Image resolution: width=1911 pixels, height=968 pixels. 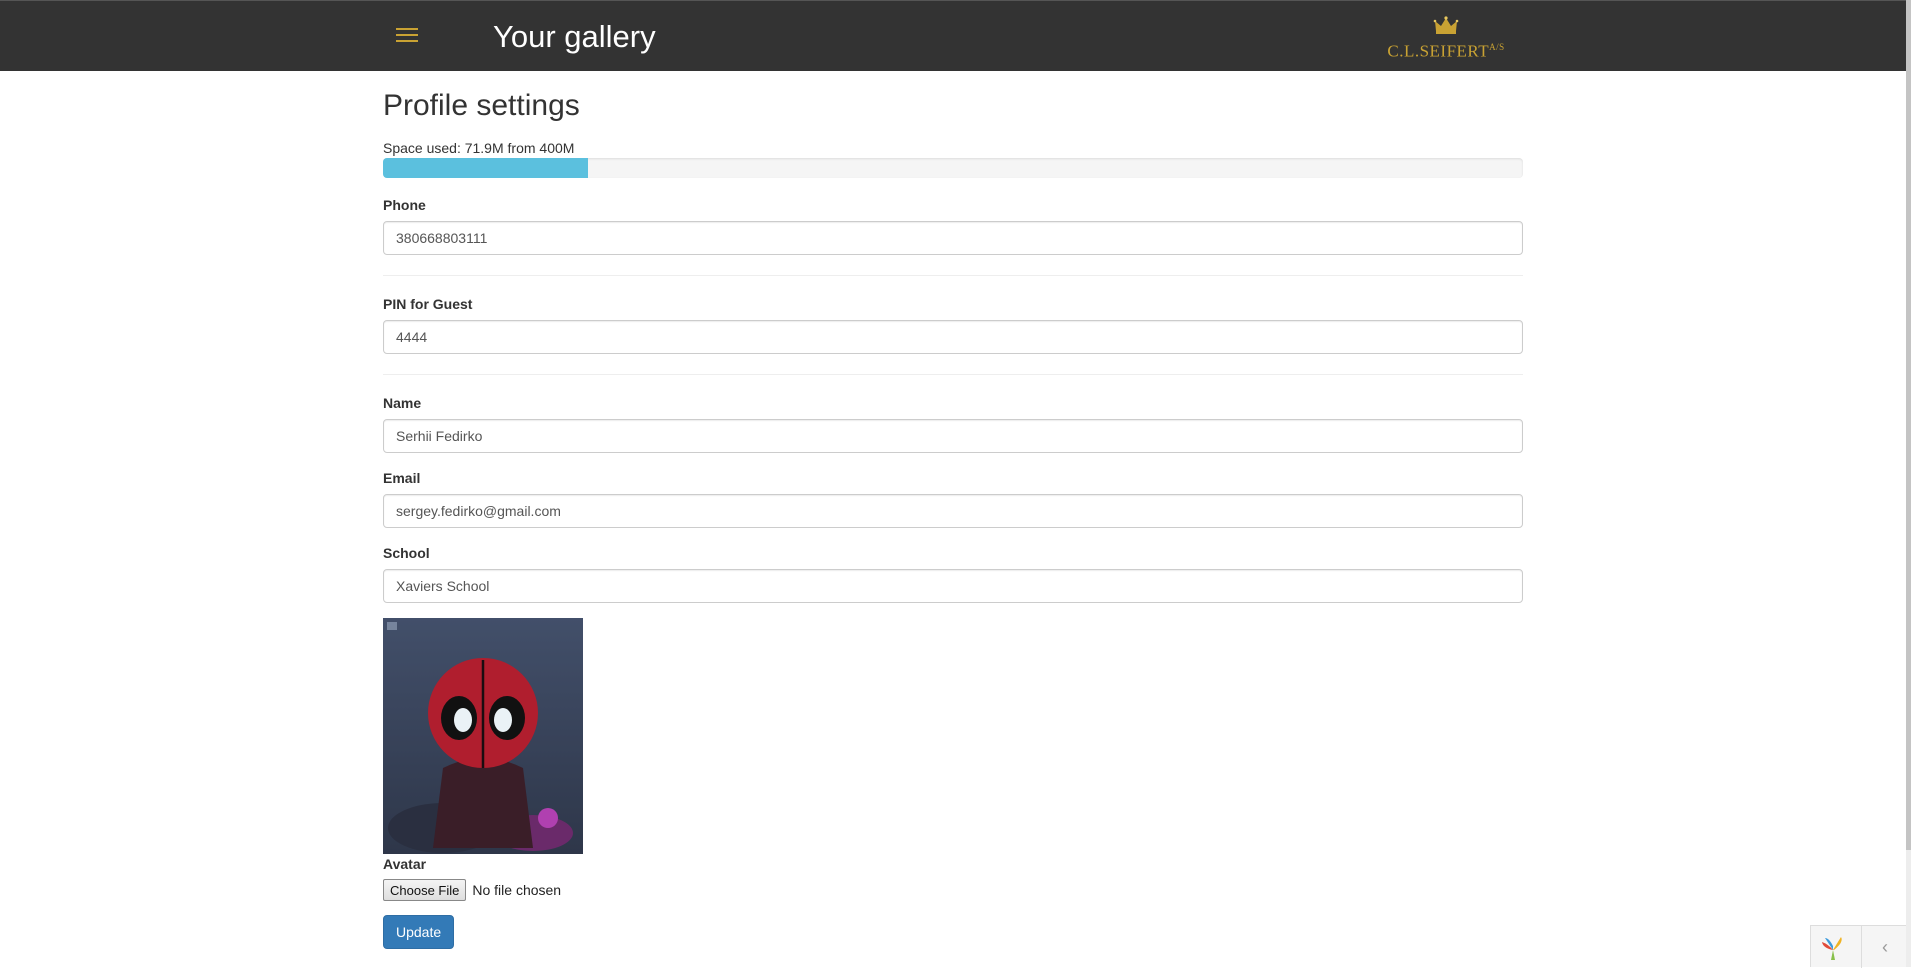 I want to click on brand-logo: C.L.SEIFERTA/S, so click(x=1446, y=38).